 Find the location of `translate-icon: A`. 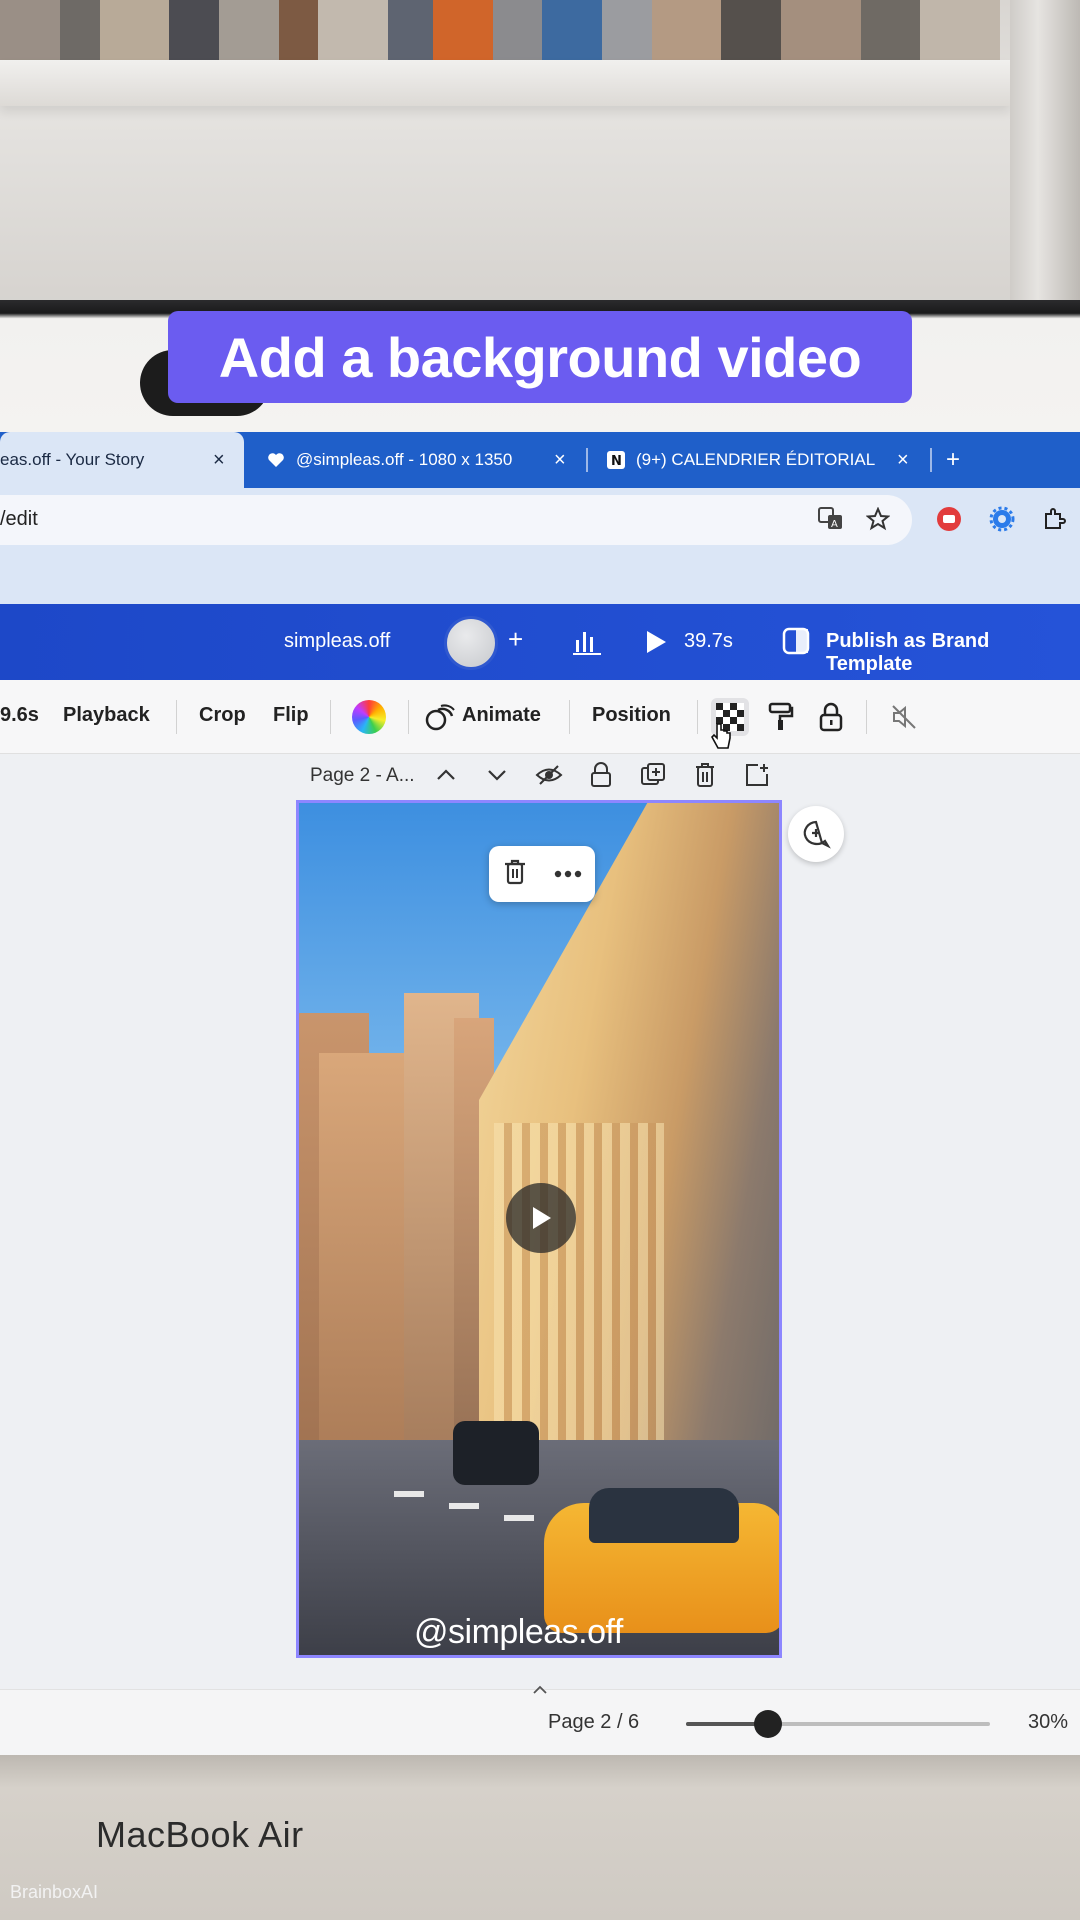

translate-icon: A is located at coordinates (831, 519).